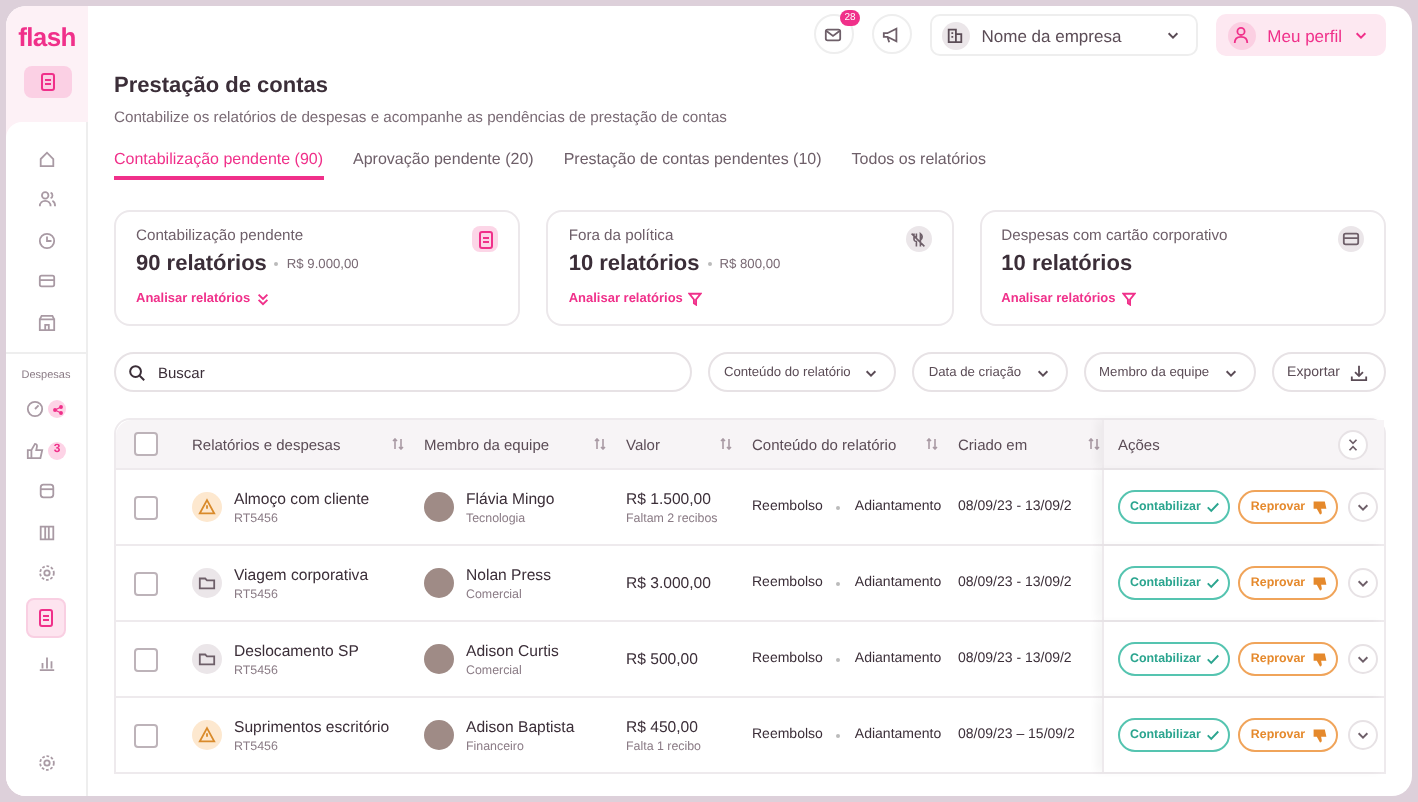  What do you see at coordinates (46, 158) in the screenshot?
I see `home-icon` at bounding box center [46, 158].